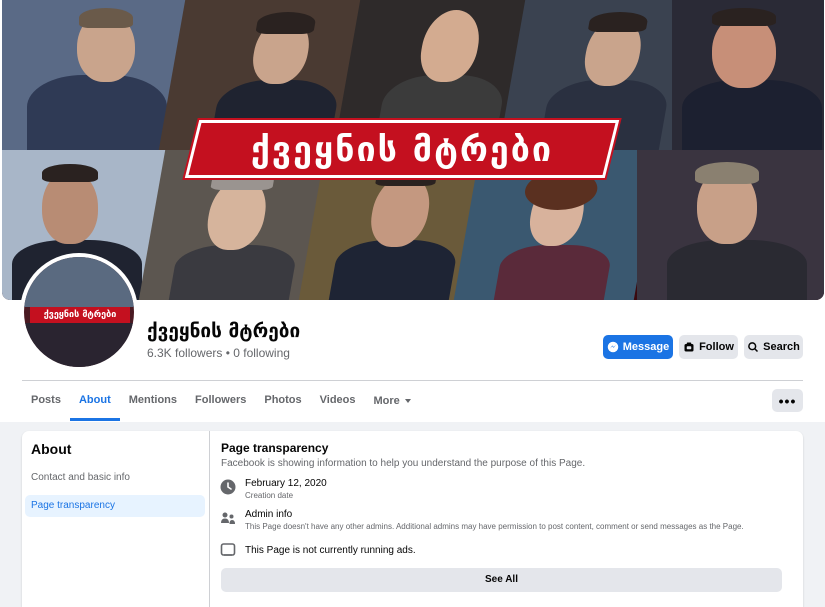 This screenshot has width=825, height=607. Describe the element at coordinates (787, 400) in the screenshot. I see `more-options-button: •••` at that location.